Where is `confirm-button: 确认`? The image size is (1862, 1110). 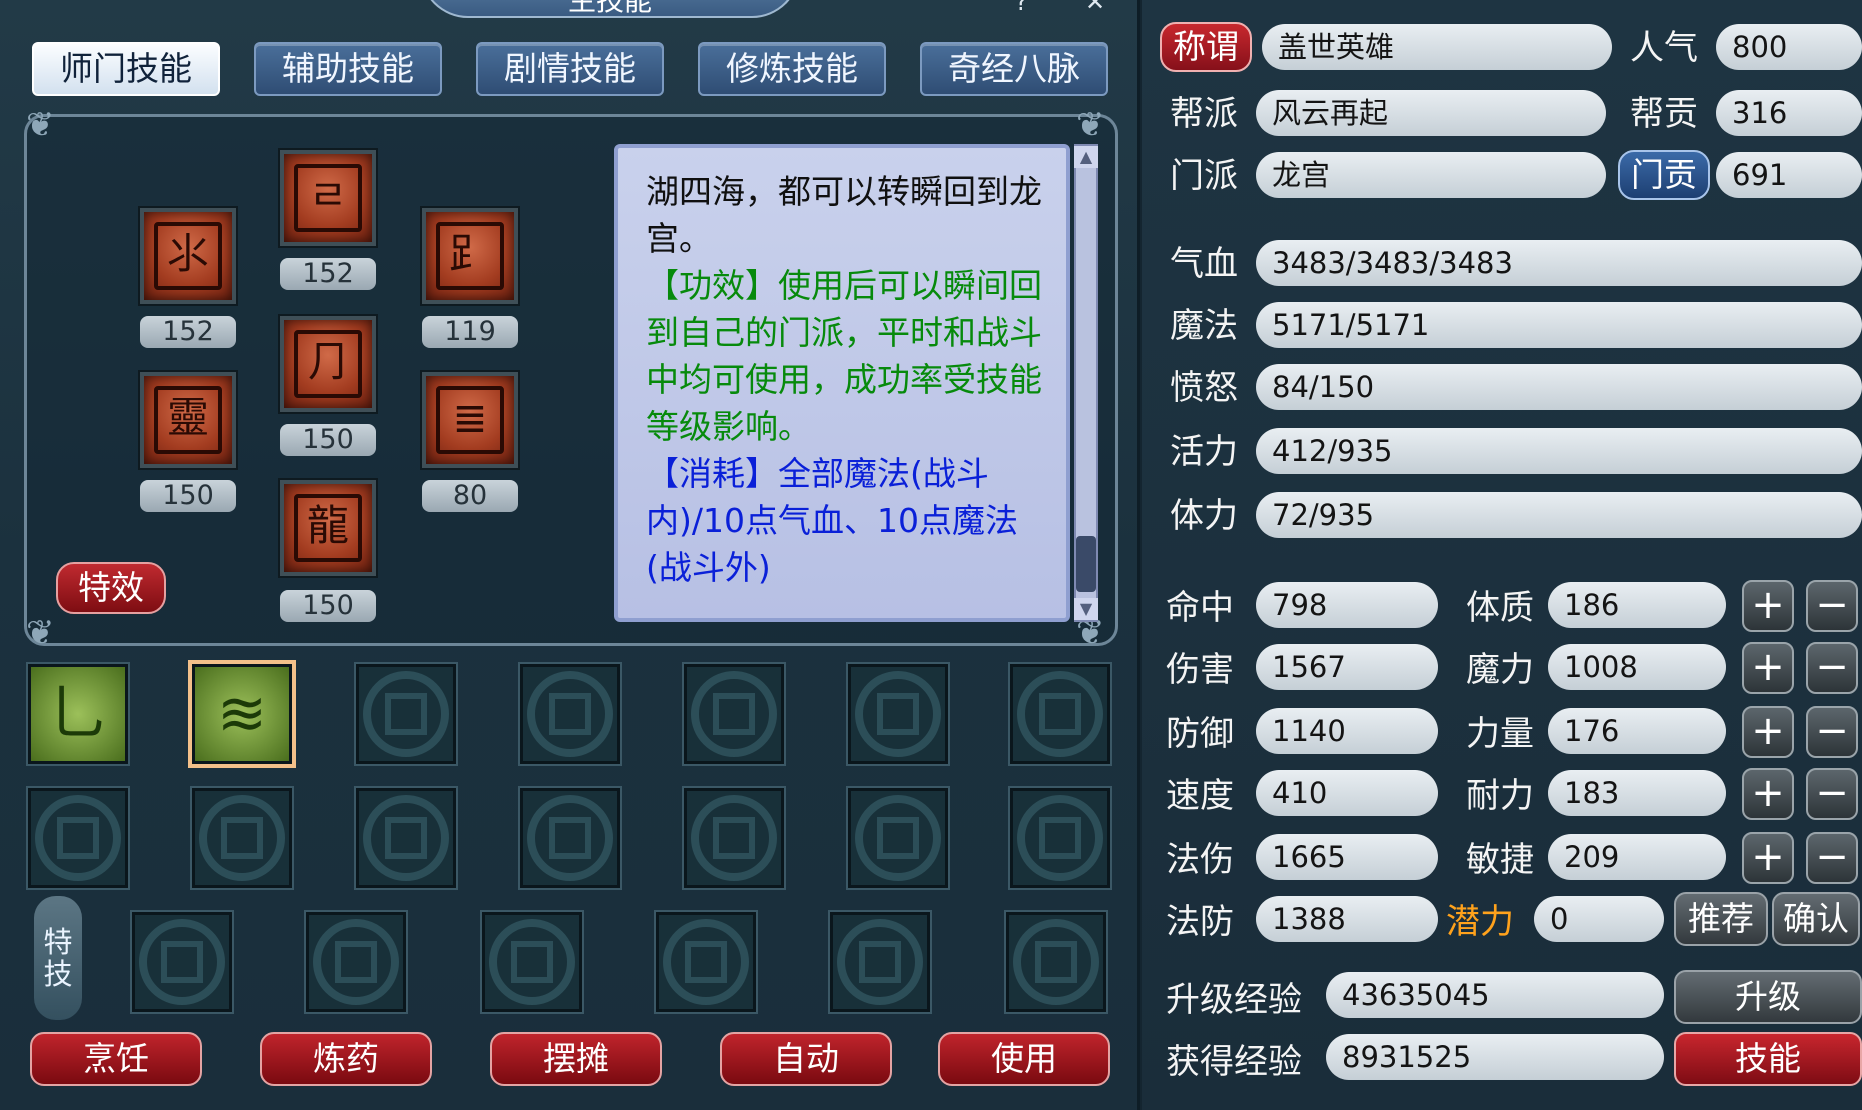
confirm-button: 确认 is located at coordinates (1816, 919).